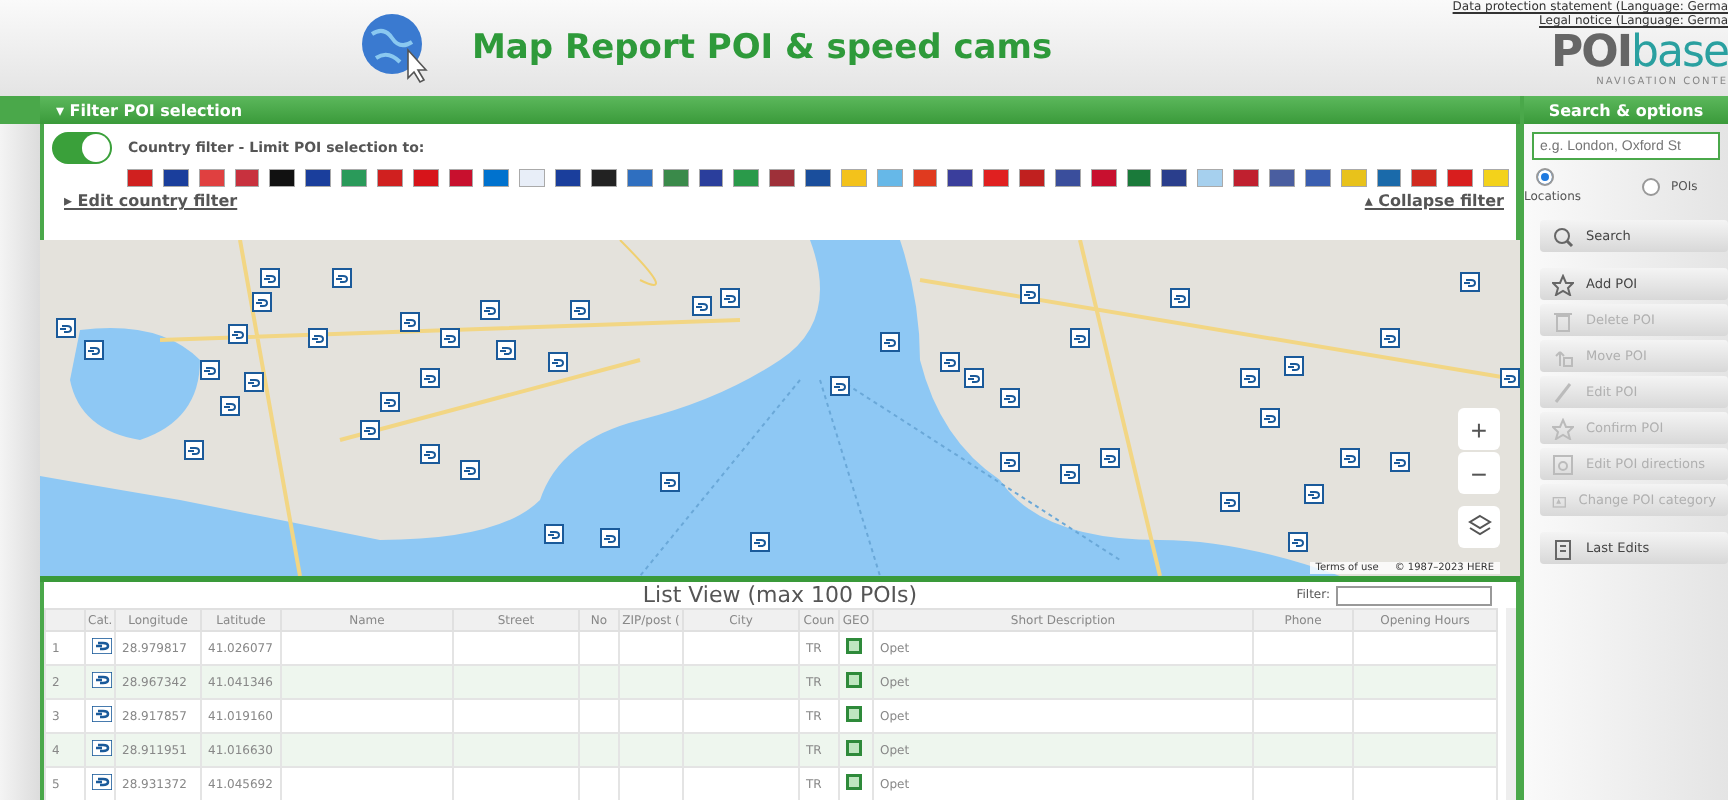 The image size is (1728, 800). I want to click on country-filter-toggle, so click(82, 148).